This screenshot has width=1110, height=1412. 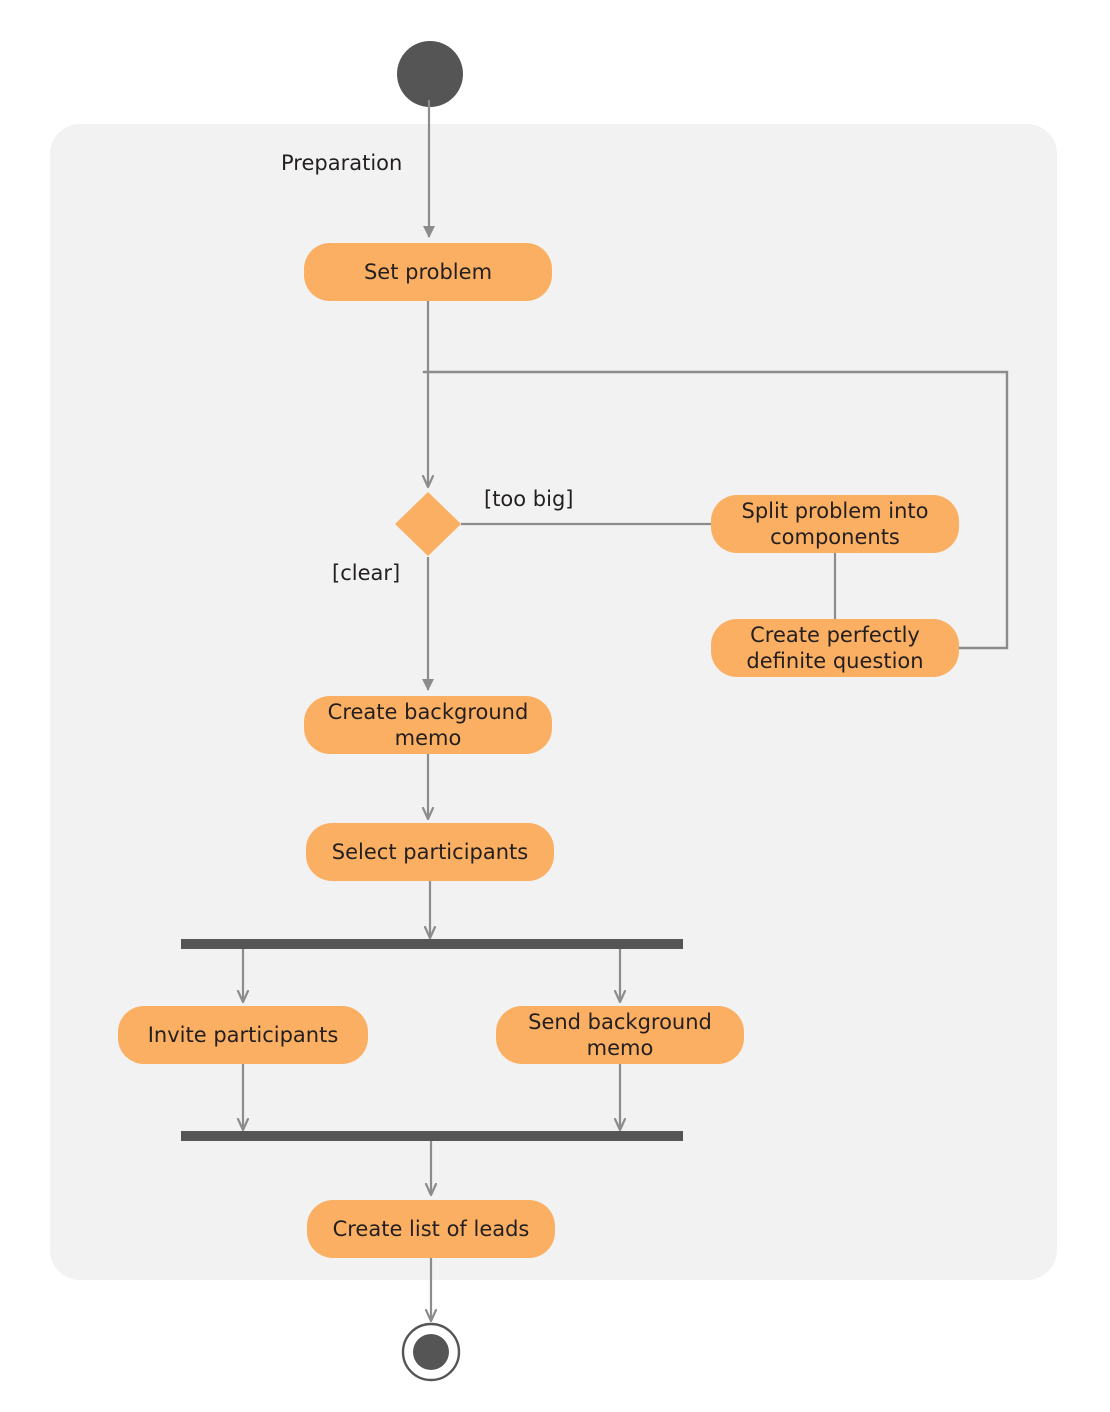 What do you see at coordinates (620, 1035) in the screenshot?
I see `activity-send-background-memo` at bounding box center [620, 1035].